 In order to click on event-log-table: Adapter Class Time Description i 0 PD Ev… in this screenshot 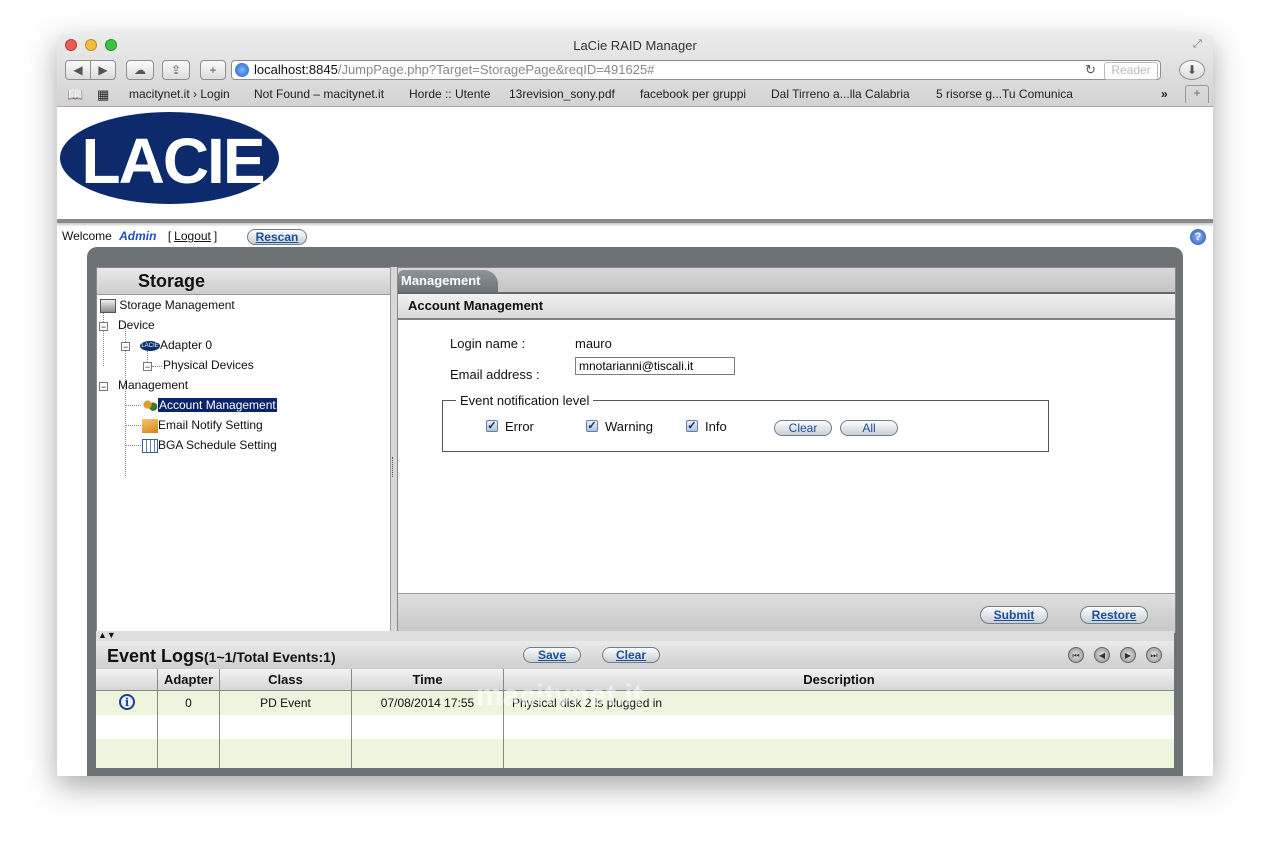, I will do `click(635, 718)`.